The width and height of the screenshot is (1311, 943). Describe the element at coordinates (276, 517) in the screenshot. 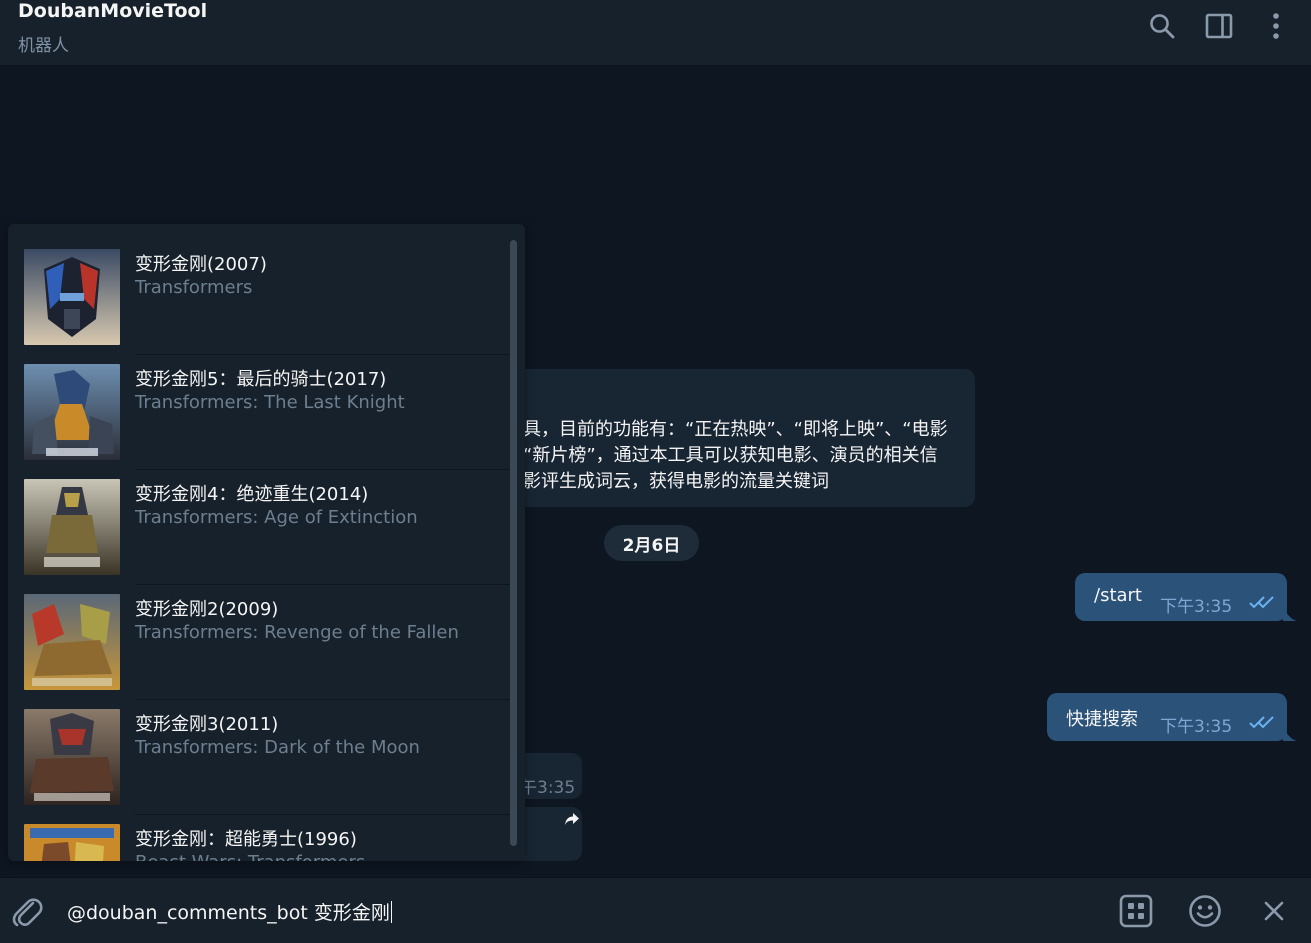

I see `result-subtitle: Transformers: Age of Extinction` at that location.